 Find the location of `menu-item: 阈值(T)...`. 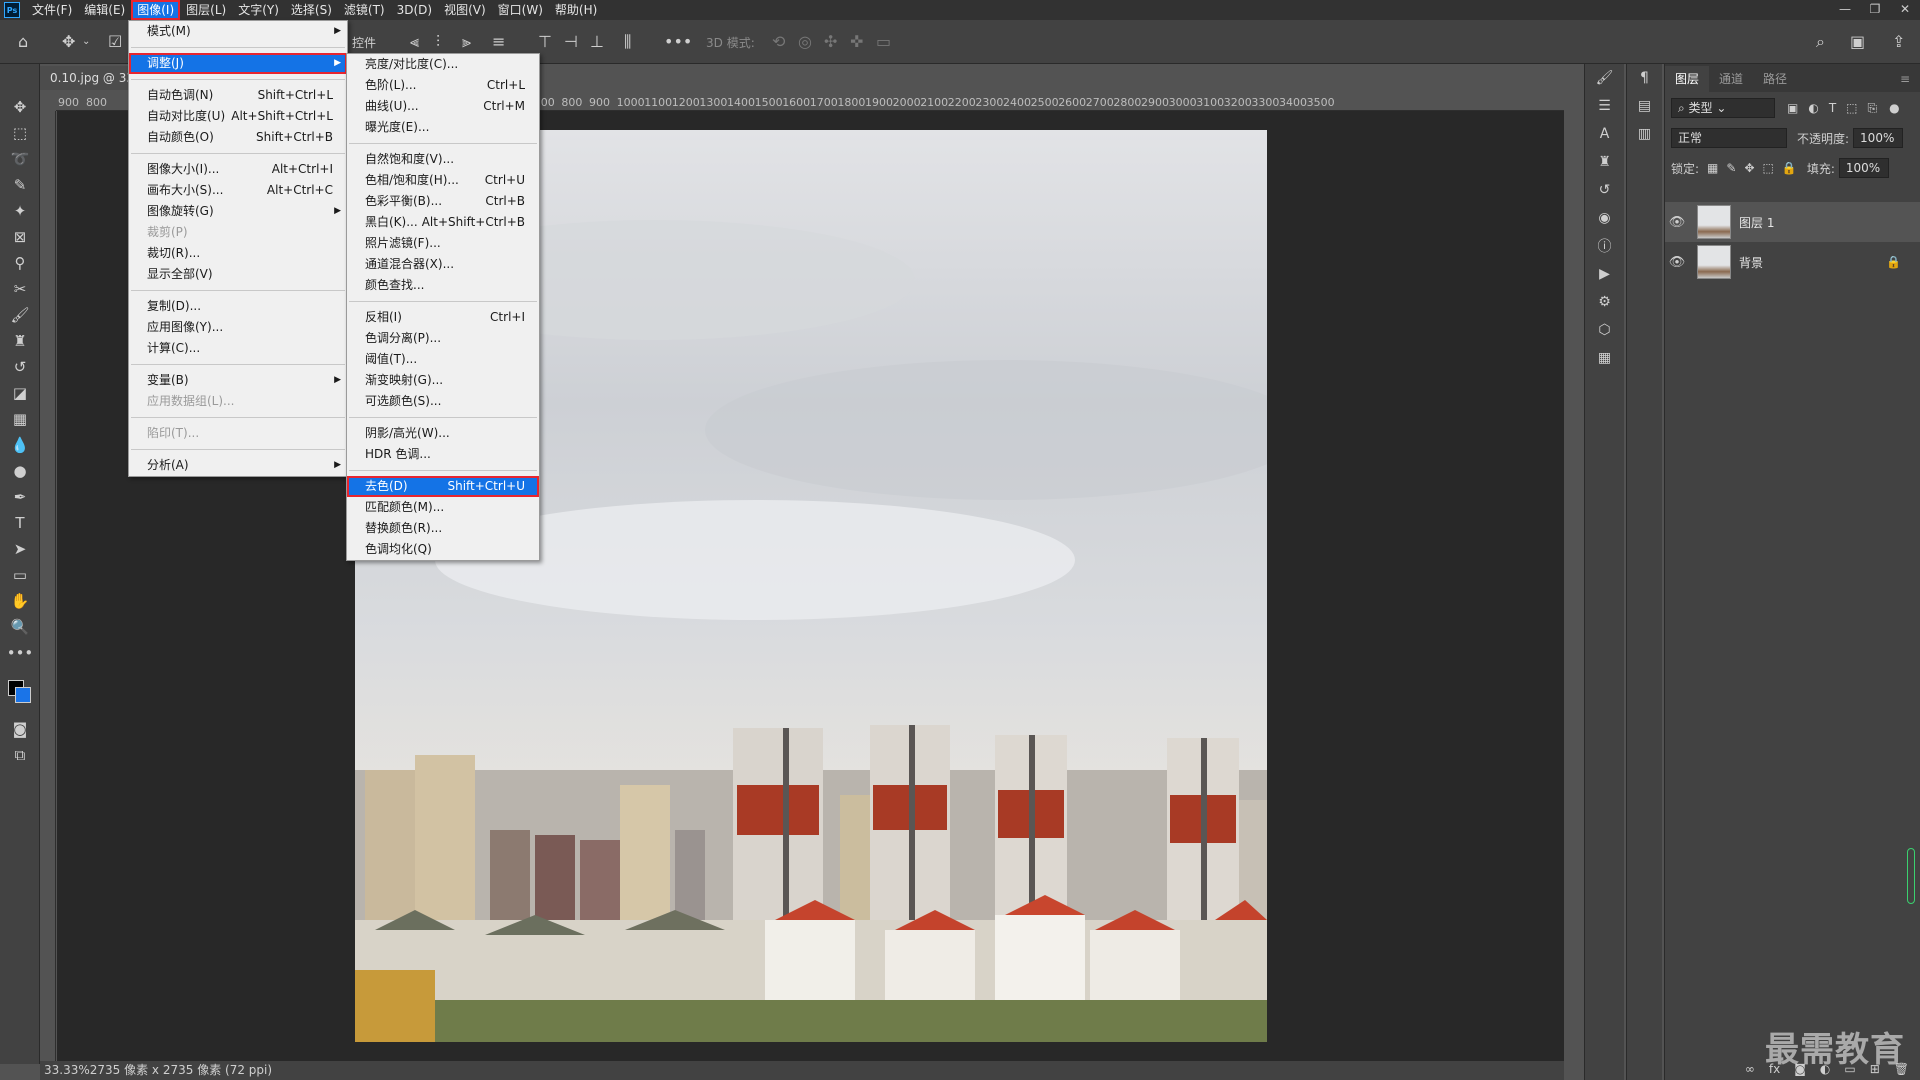

menu-item: 阈值(T)... is located at coordinates (443, 359).